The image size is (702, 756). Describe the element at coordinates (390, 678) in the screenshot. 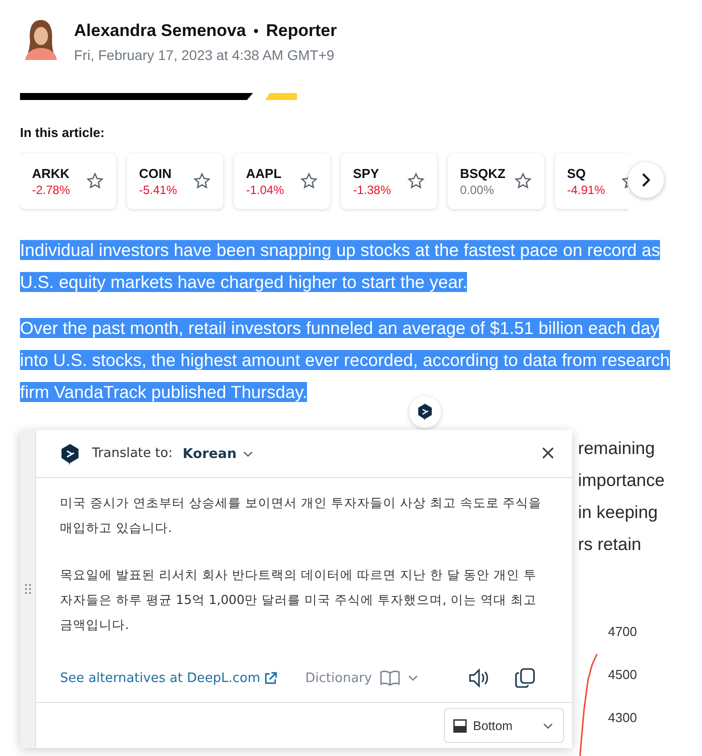

I see `book-icon` at that location.